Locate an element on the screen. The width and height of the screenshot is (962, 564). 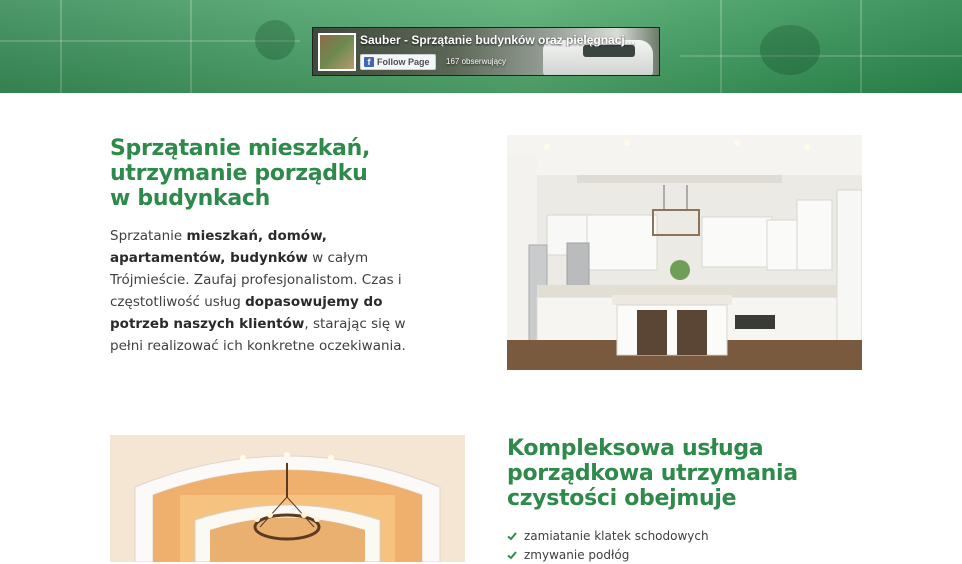
arch-illustration is located at coordinates (287, 498).